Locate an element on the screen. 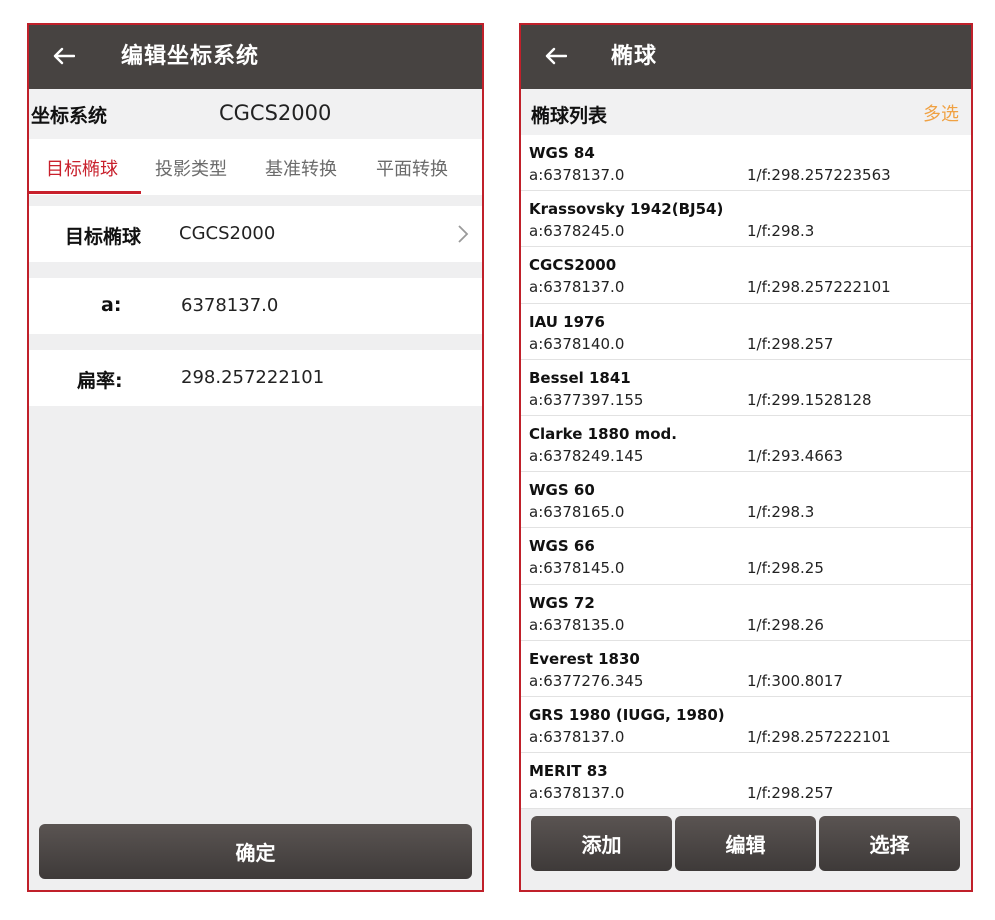 Image resolution: width=995 pixels, height=920 pixels. ellipsoid-name: CGCS2000 is located at coordinates (573, 265).